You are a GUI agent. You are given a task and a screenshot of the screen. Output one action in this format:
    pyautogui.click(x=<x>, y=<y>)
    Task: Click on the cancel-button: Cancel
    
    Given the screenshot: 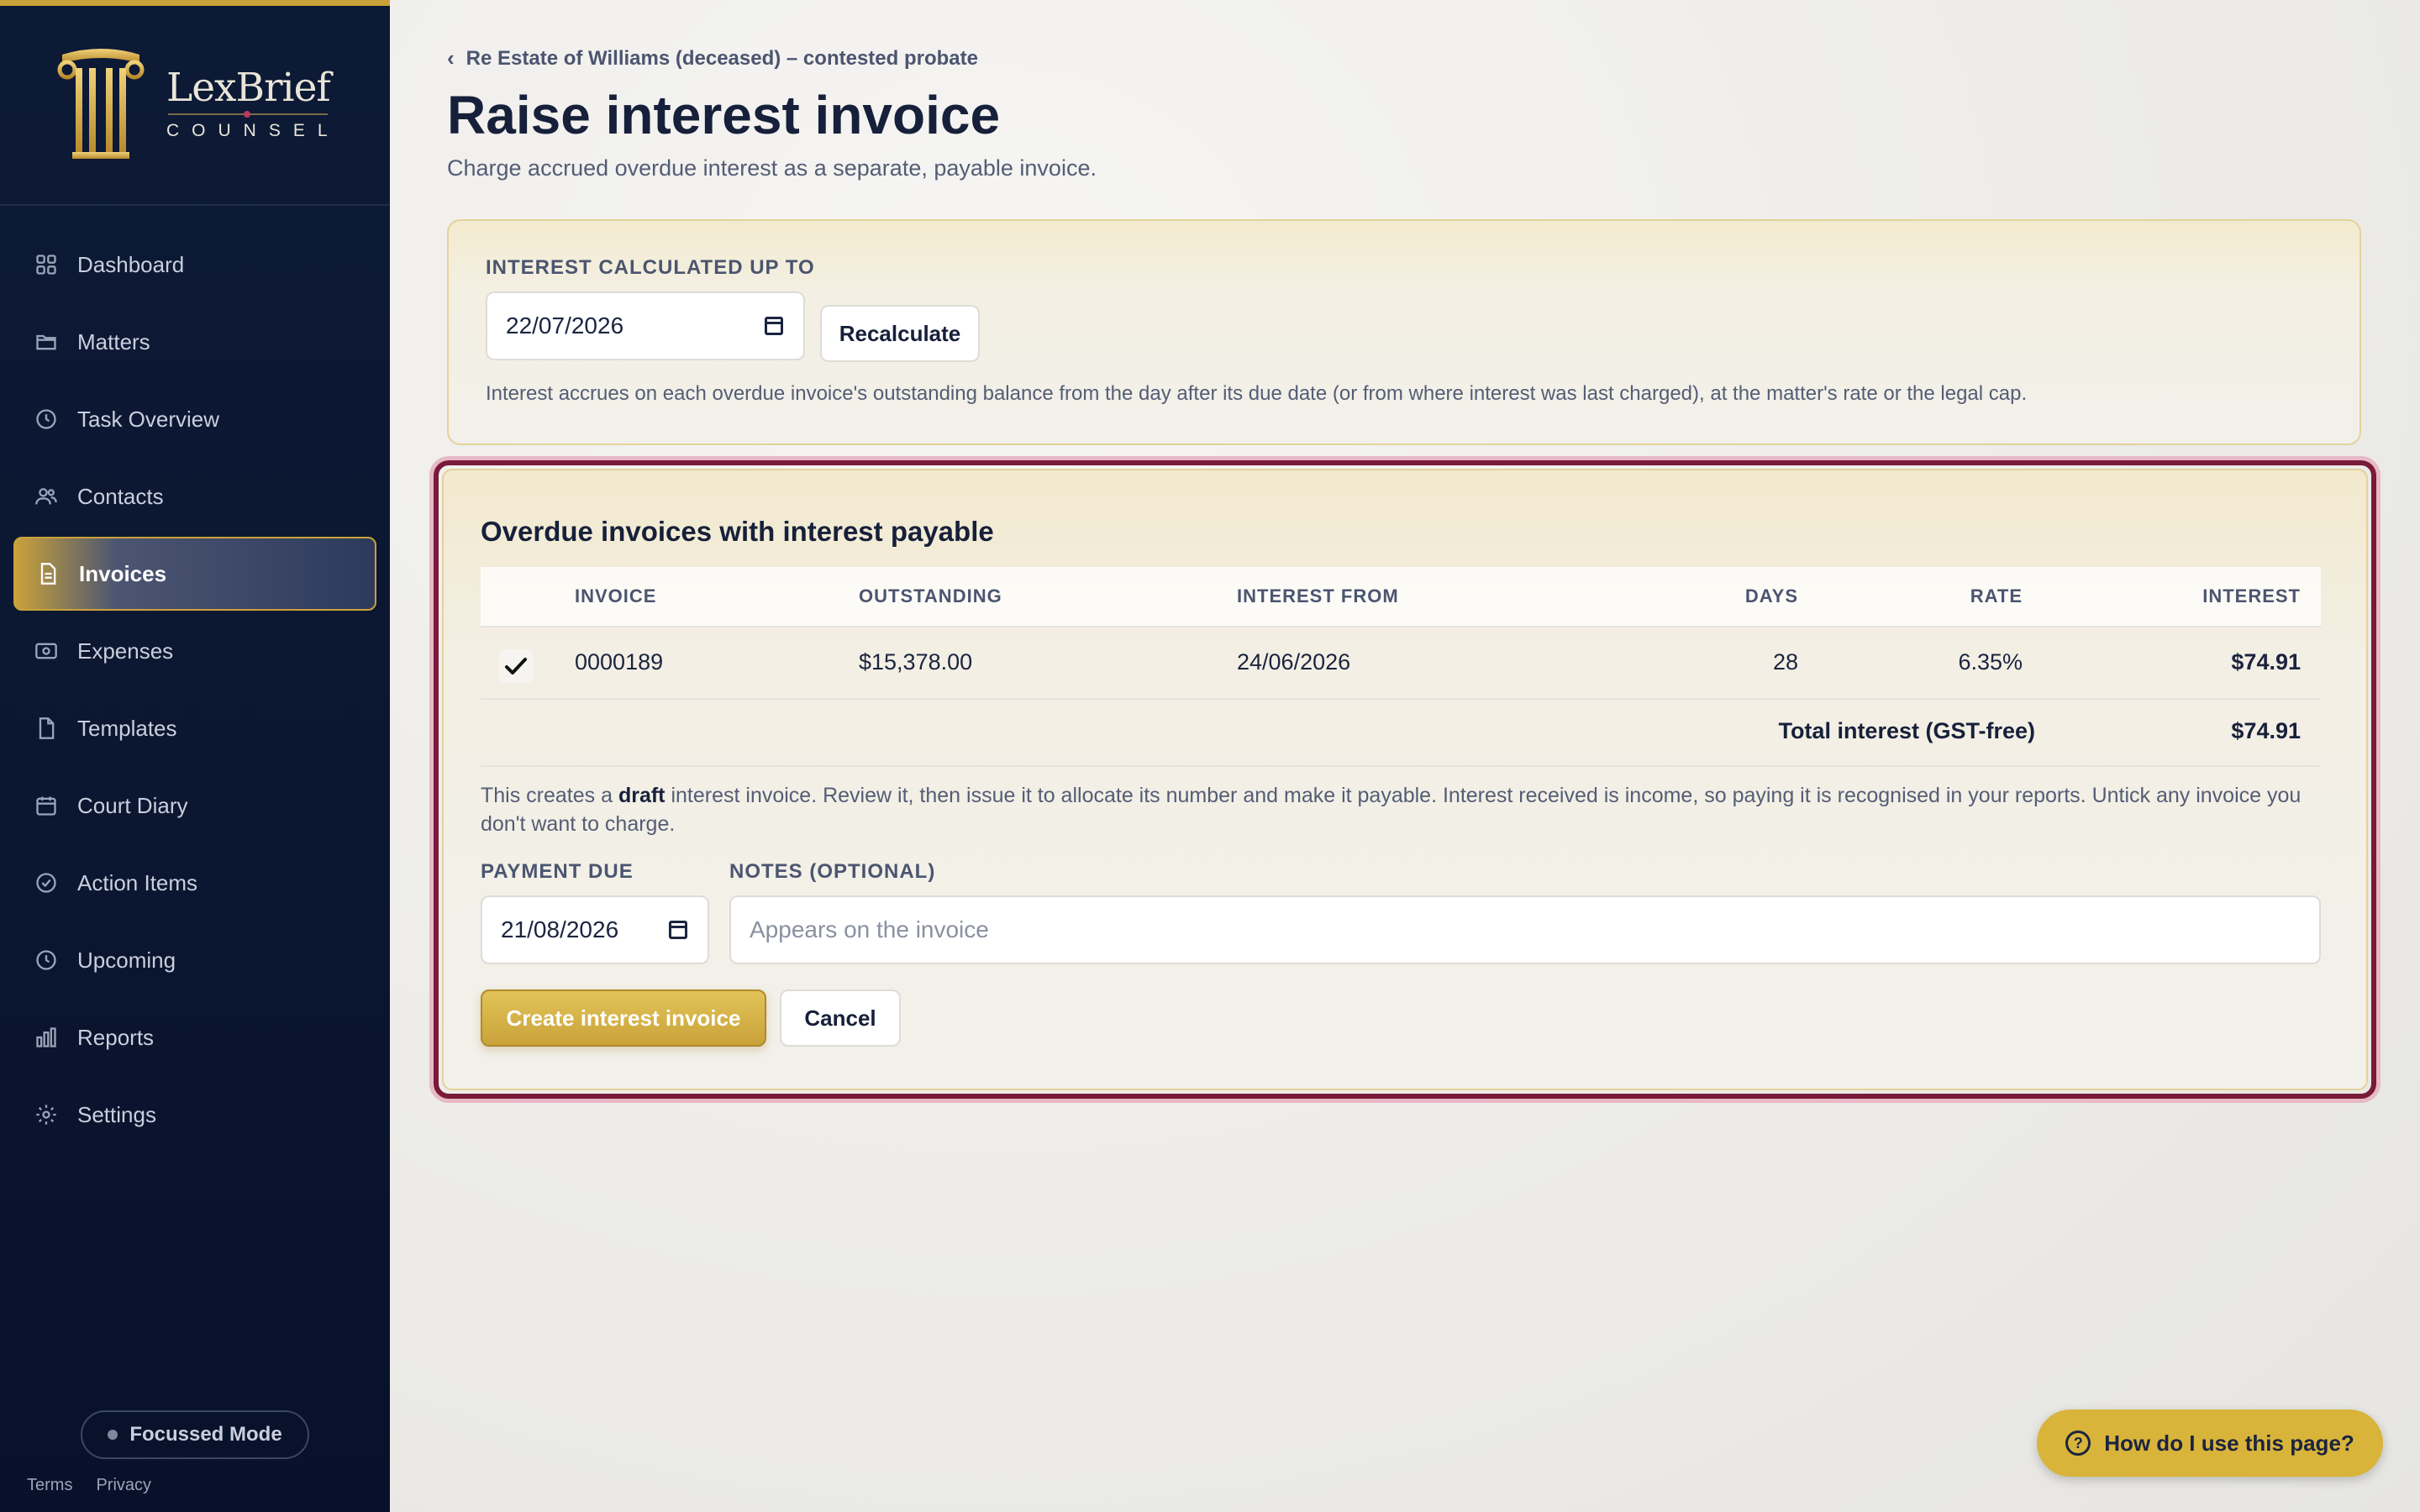 What is the action you would take?
    pyautogui.click(x=840, y=1018)
    